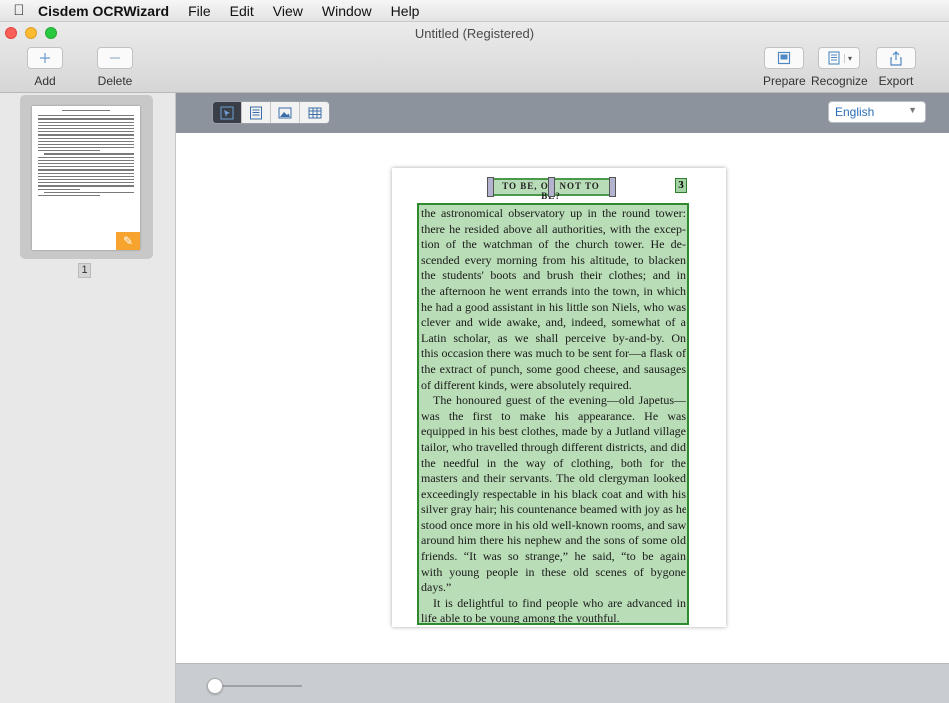 The width and height of the screenshot is (949, 703). Describe the element at coordinates (612, 187) in the screenshot. I see `resize-handle-right` at that location.